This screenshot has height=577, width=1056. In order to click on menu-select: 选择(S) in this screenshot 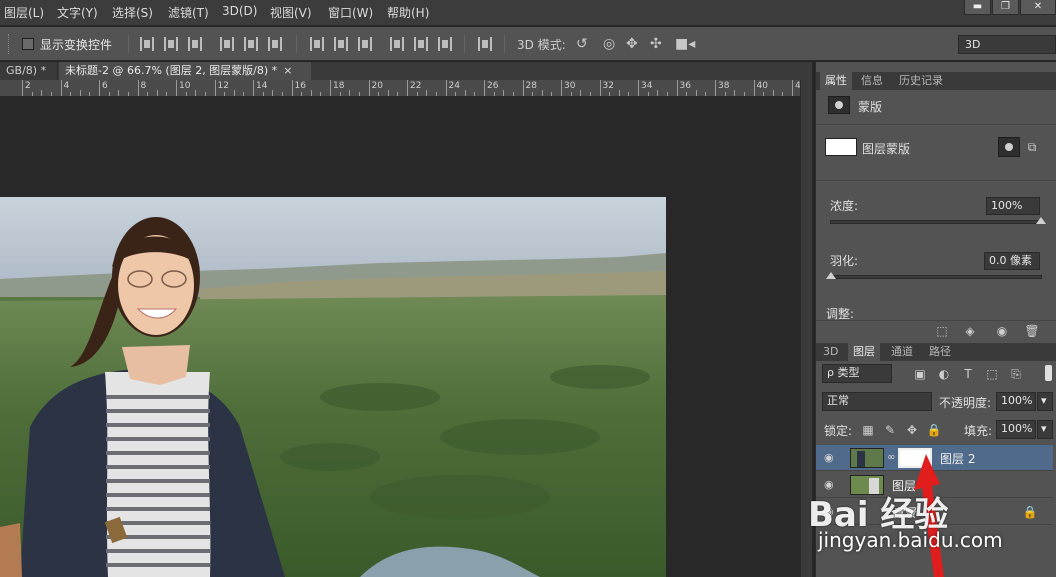, I will do `click(132, 12)`.